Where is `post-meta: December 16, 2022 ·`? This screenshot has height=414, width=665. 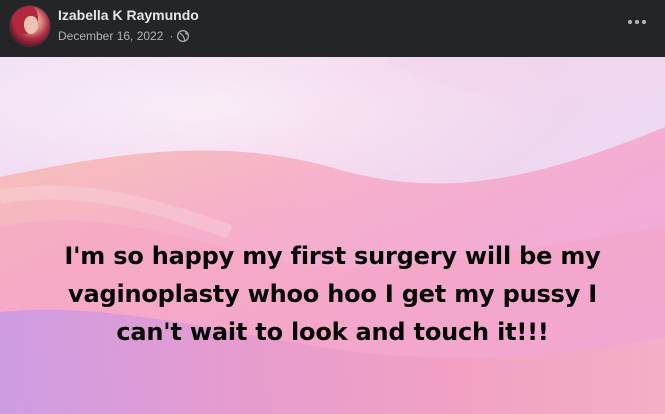 post-meta: December 16, 2022 · is located at coordinates (124, 36).